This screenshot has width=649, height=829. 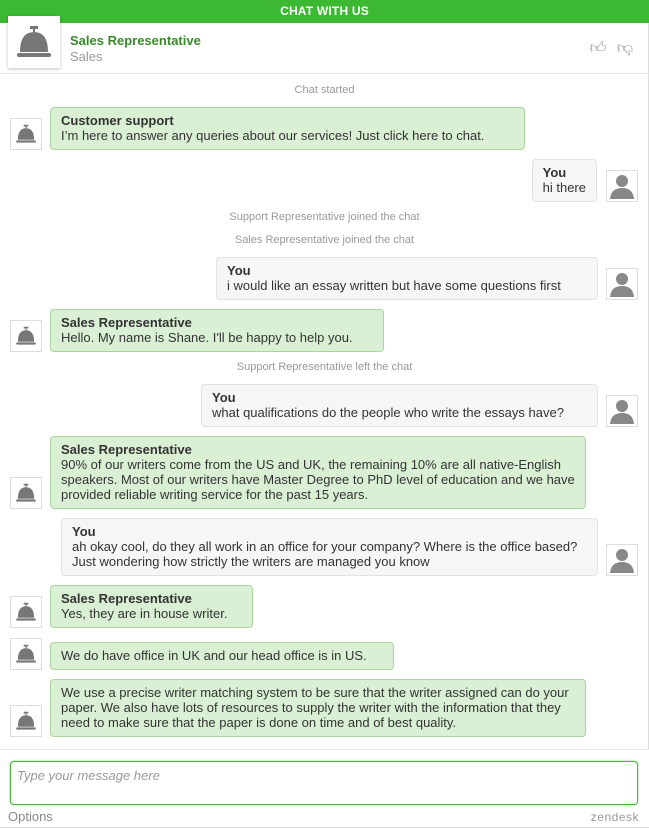 What do you see at coordinates (117, 120) in the screenshot?
I see `message-sender: Customer support` at bounding box center [117, 120].